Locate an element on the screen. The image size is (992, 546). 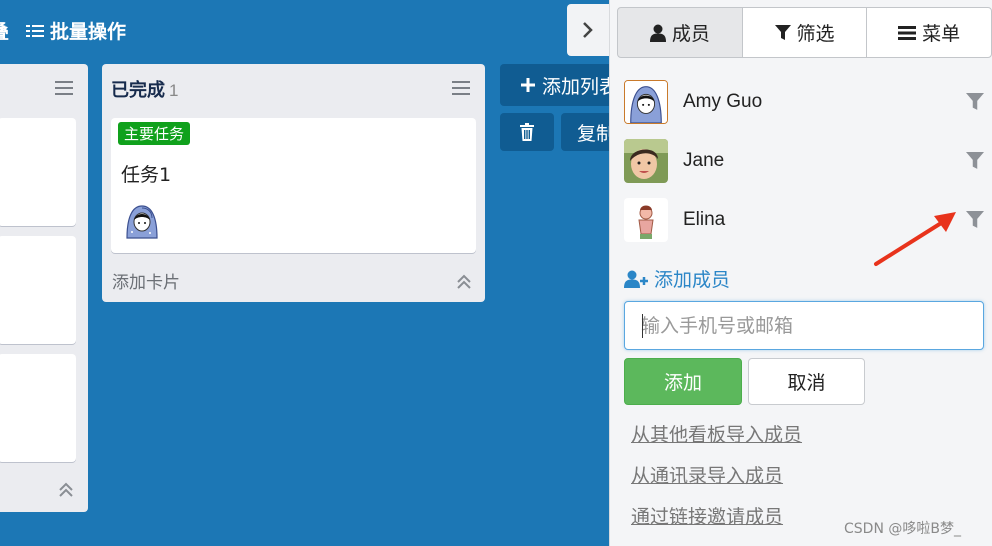
tab-menu: 菜单 is located at coordinates (929, 32).